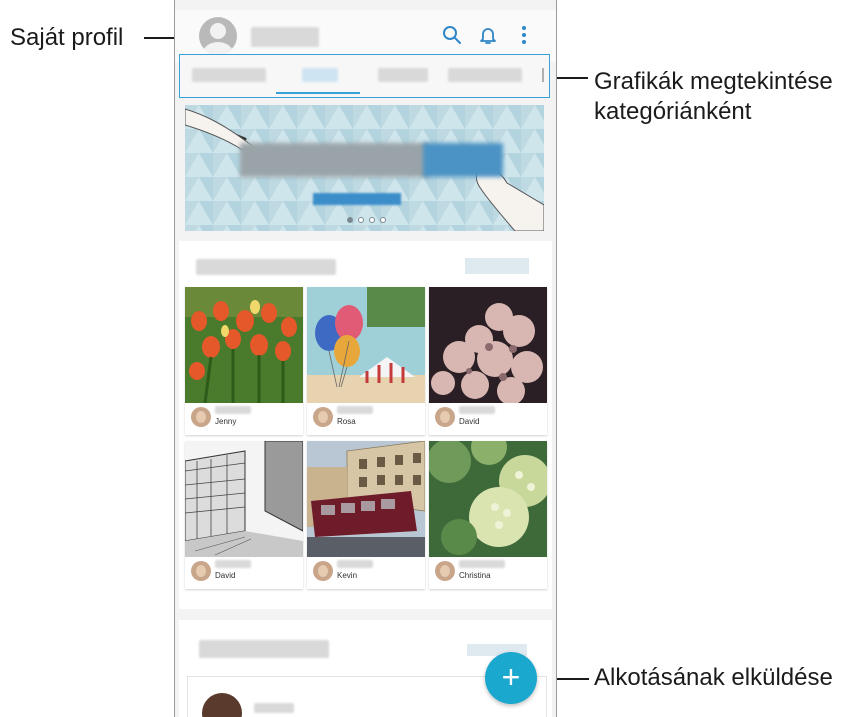  Describe the element at coordinates (366, 499) in the screenshot. I see `tram-image` at that location.